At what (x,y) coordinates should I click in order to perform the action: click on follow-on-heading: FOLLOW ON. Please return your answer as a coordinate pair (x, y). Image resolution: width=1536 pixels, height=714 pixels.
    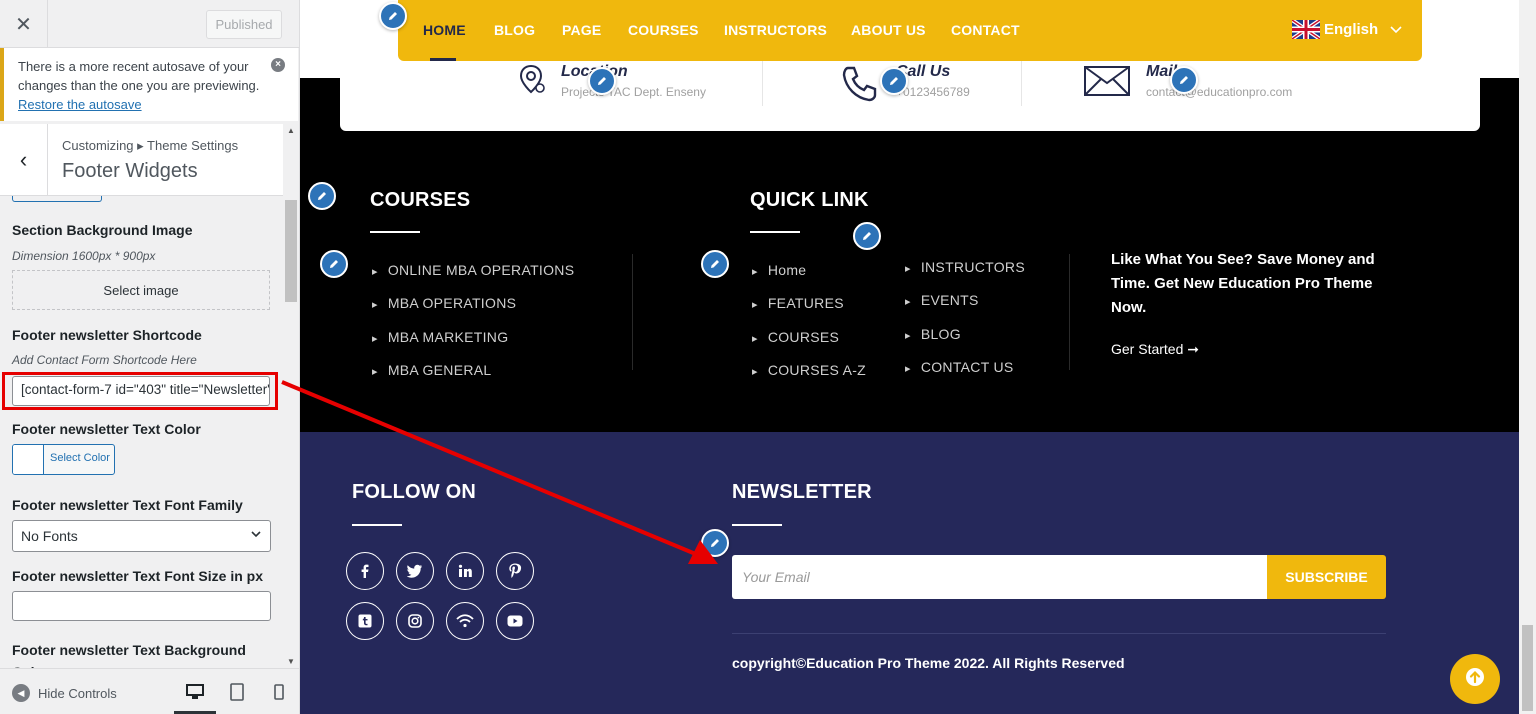
    Looking at the image, I should click on (414, 492).